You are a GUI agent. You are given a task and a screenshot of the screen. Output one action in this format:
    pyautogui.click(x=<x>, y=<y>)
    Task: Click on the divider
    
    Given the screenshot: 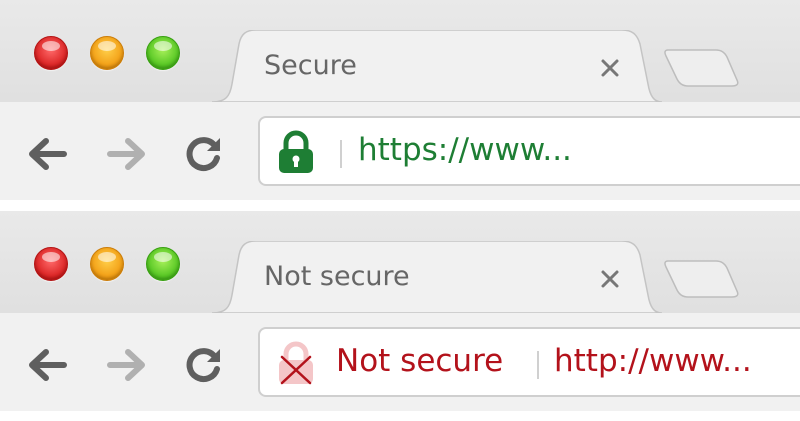 What is the action you would take?
    pyautogui.click(x=400, y=205)
    